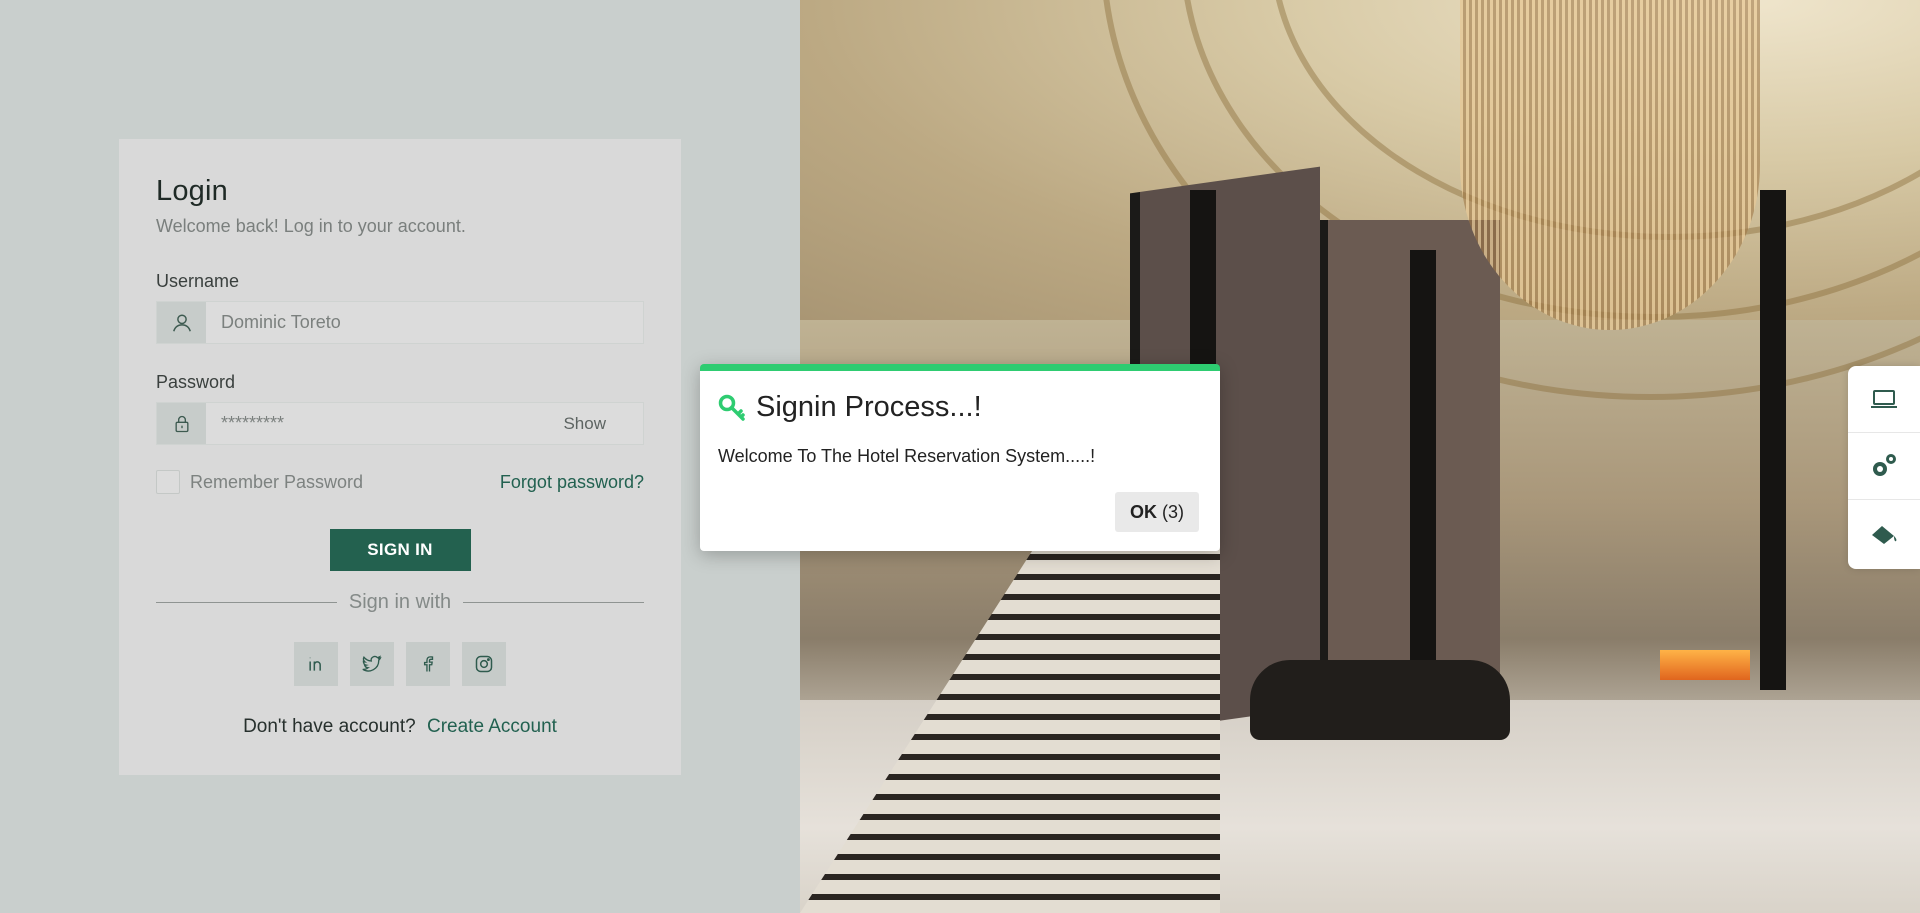 The image size is (1920, 913). I want to click on facebook-icon, so click(428, 664).